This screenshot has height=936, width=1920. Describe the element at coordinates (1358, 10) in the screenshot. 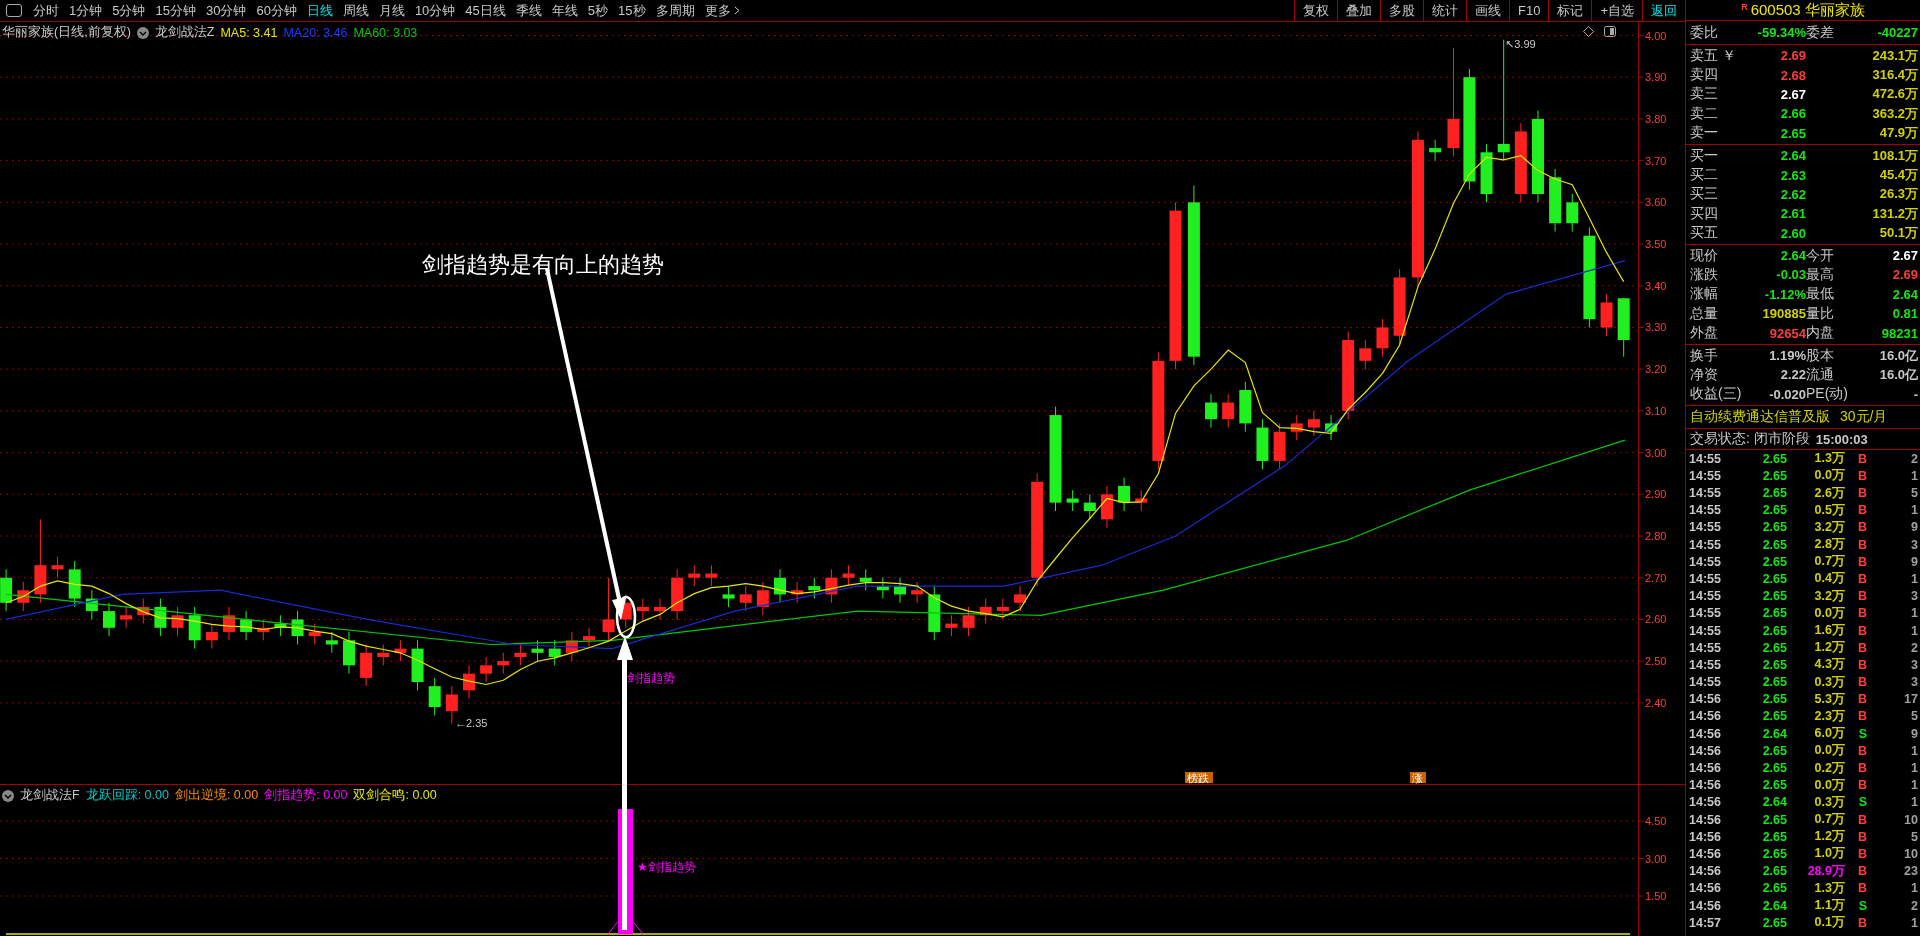

I see `toolbar-button: 叠加` at that location.